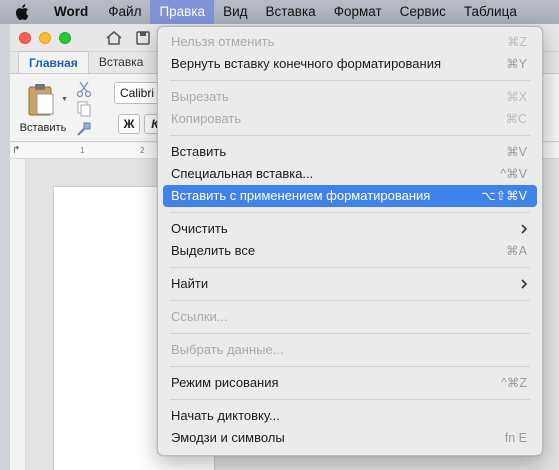  I want to click on apple-icon, so click(22, 12).